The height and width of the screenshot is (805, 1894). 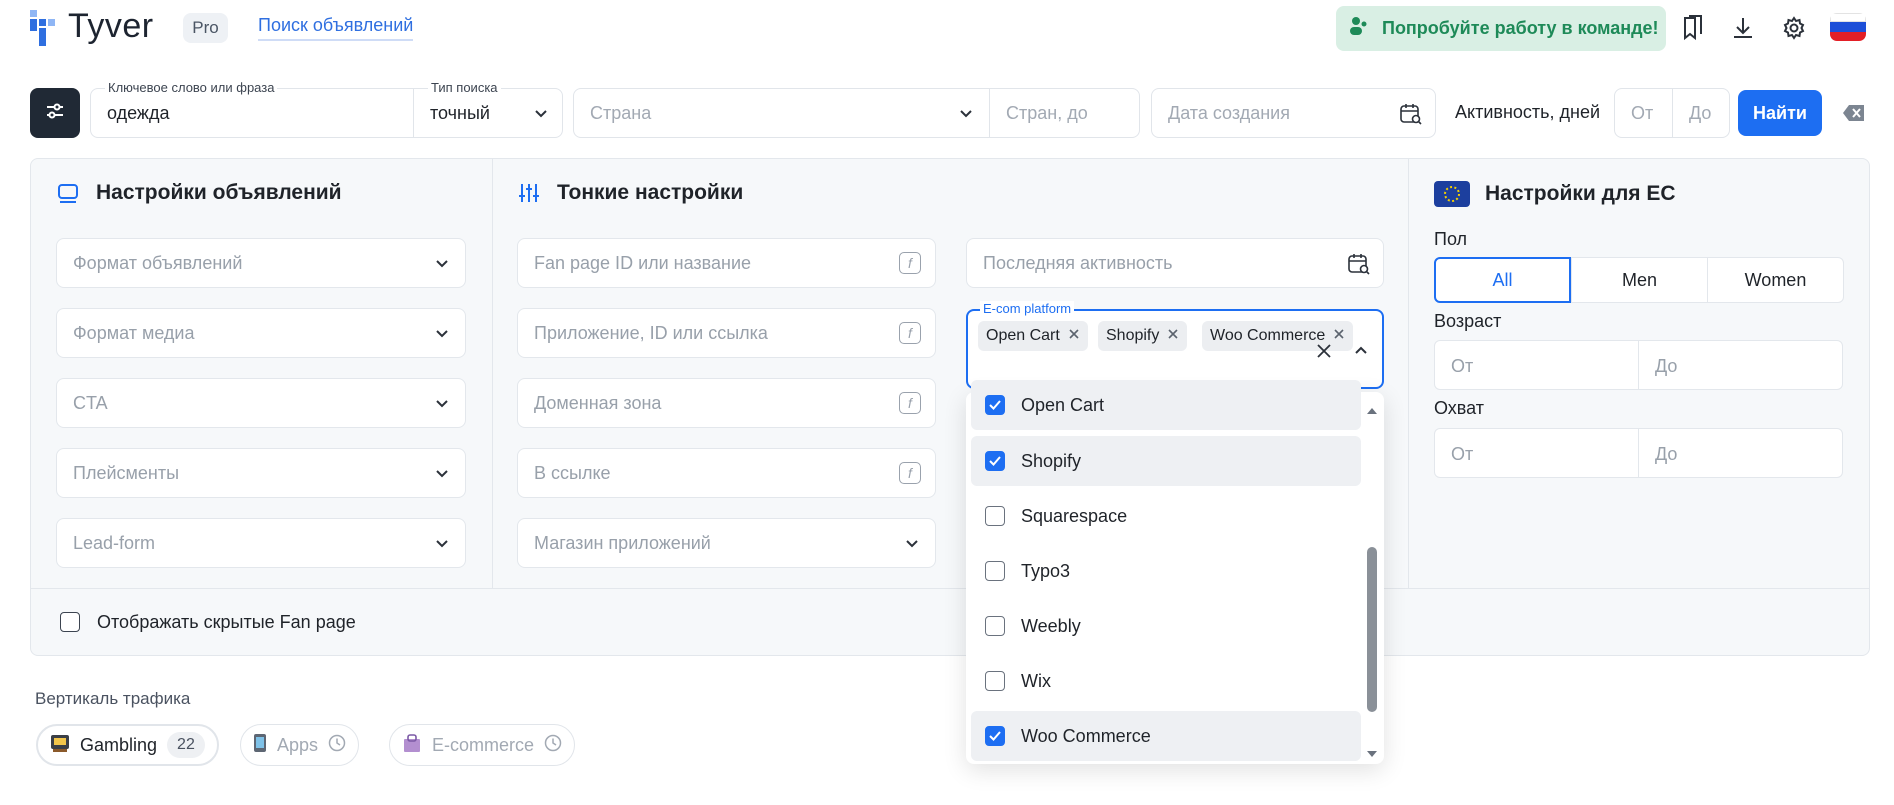 I want to click on app-store-placeholder: Магазин приложений, so click(x=622, y=543).